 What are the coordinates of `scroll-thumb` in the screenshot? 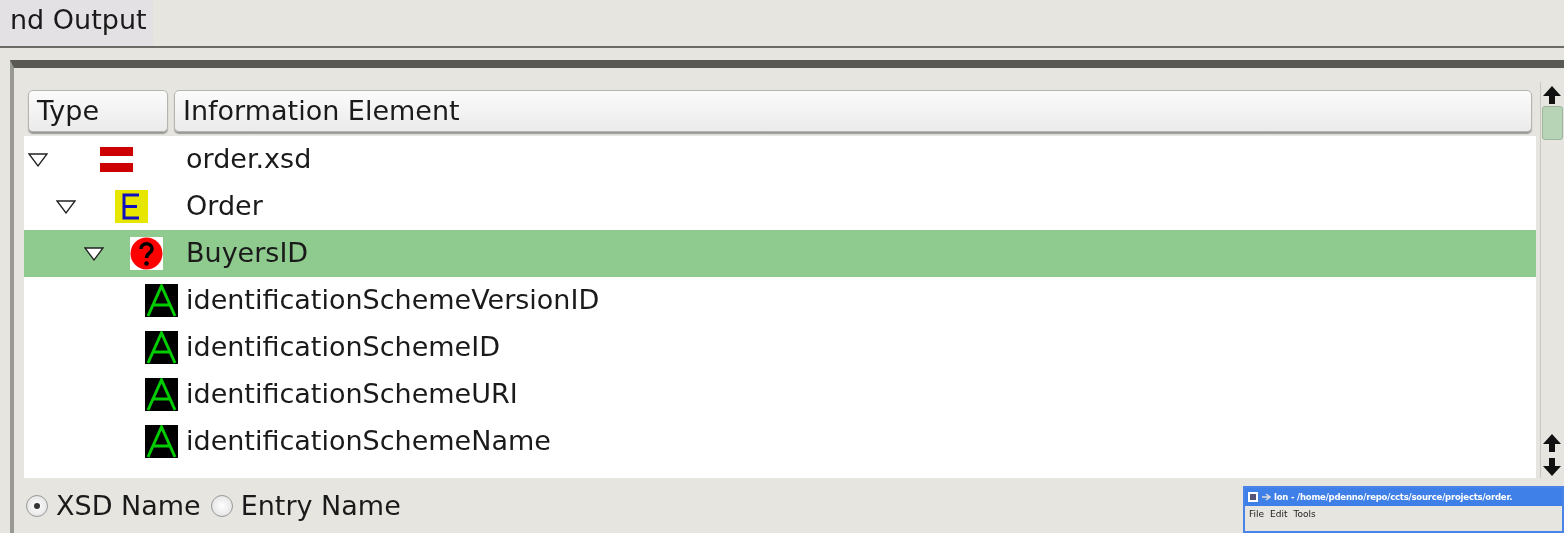 It's located at (1552, 123).